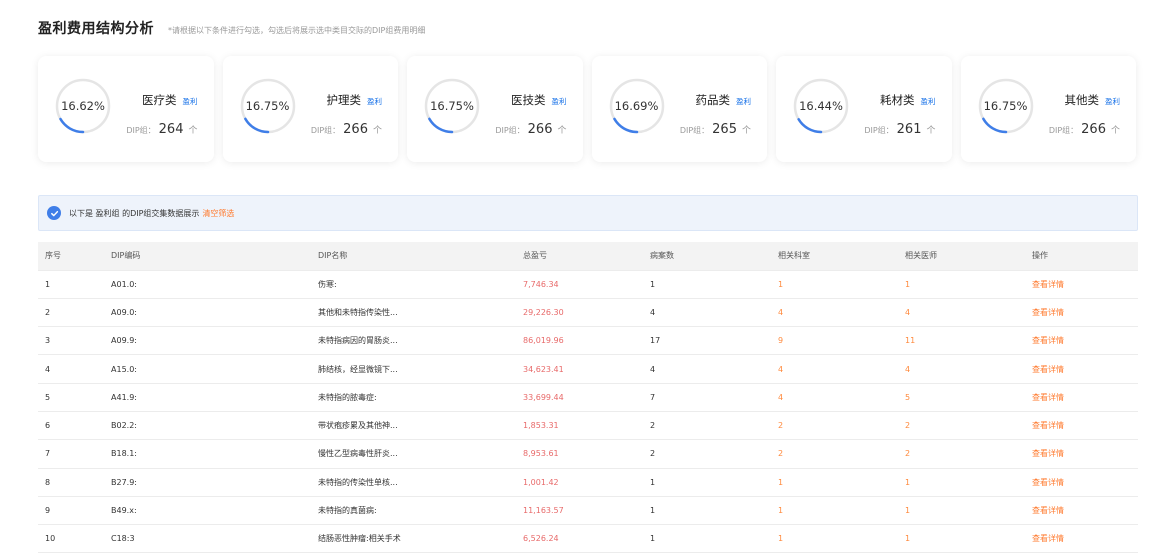 Image resolution: width=1171 pixels, height=560 pixels. Describe the element at coordinates (707, 369) in the screenshot. I see `case-count: 4` at that location.